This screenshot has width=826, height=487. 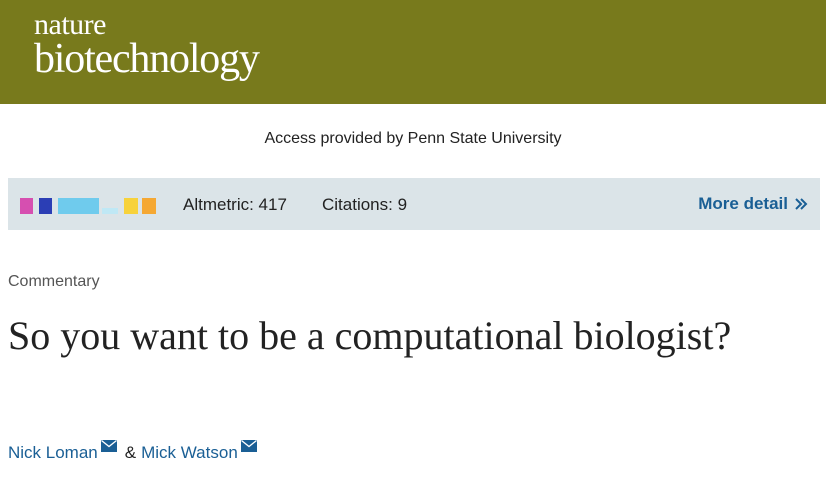 What do you see at coordinates (70, 24) in the screenshot?
I see `logo-line-nature: nature` at bounding box center [70, 24].